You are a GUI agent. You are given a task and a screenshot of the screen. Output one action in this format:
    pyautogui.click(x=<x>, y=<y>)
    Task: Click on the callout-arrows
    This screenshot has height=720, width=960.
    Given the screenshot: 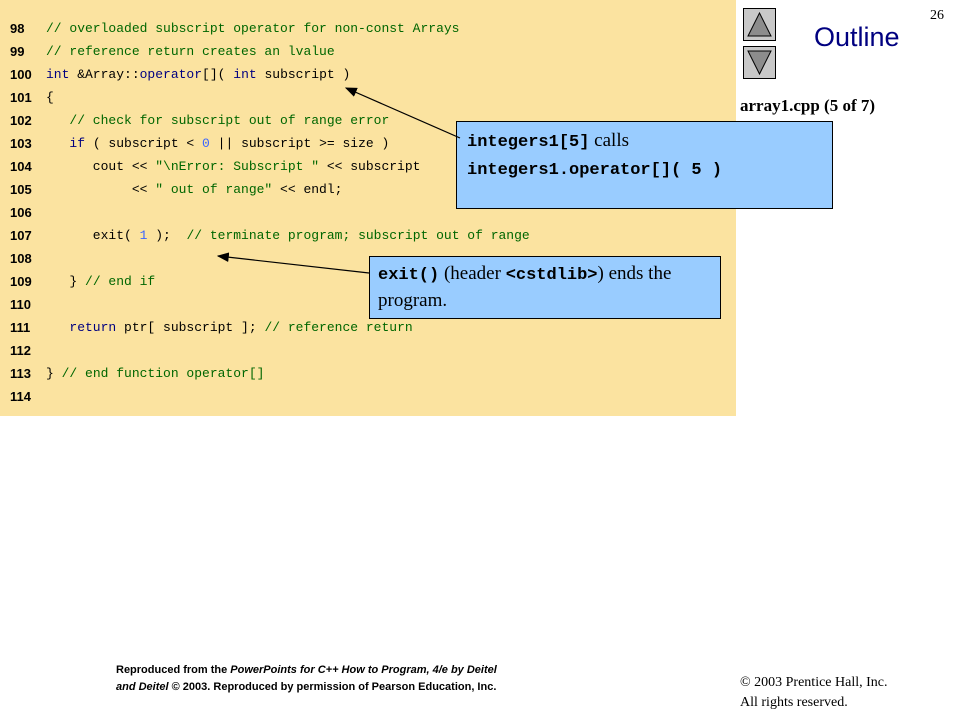 What is the action you would take?
    pyautogui.click(x=338, y=180)
    